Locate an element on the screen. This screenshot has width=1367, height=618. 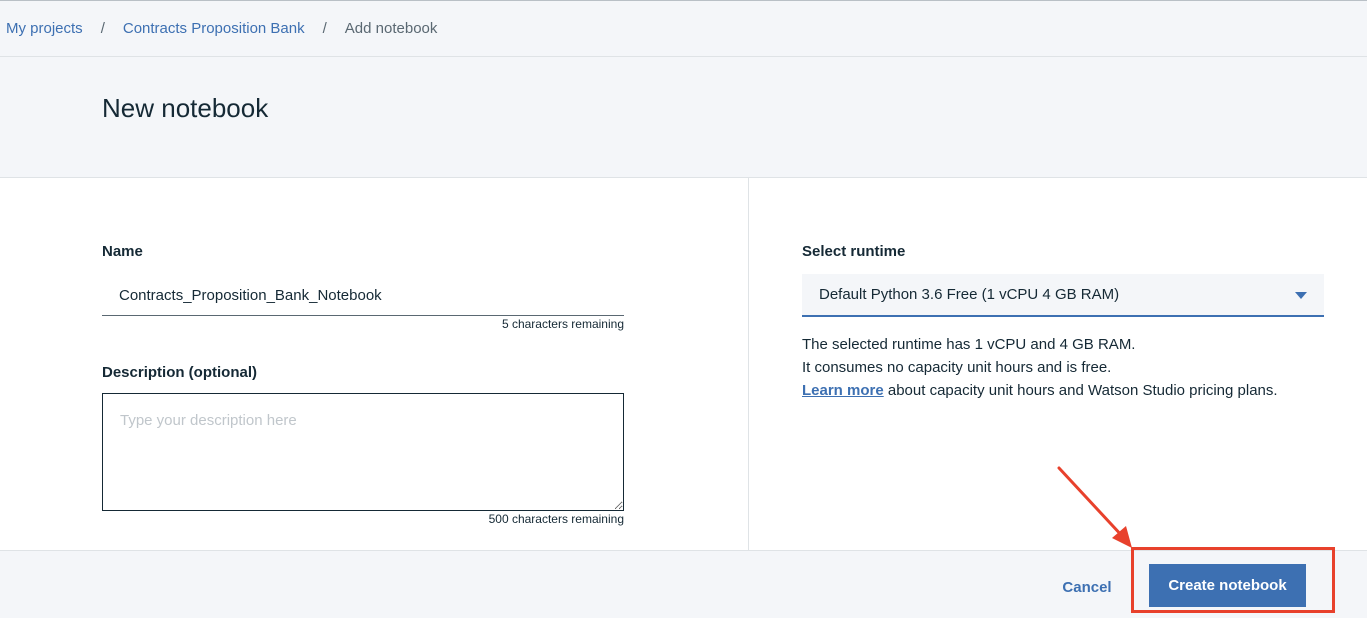
breadcrumb-project: Contracts Proposition Bank is located at coordinates (214, 28).